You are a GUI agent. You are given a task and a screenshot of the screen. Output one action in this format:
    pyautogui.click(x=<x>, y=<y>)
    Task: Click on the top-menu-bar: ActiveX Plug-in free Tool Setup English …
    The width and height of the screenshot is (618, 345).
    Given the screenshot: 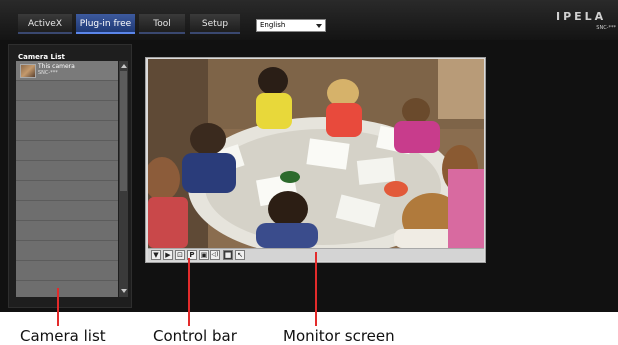 What is the action you would take?
    pyautogui.click(x=309, y=20)
    